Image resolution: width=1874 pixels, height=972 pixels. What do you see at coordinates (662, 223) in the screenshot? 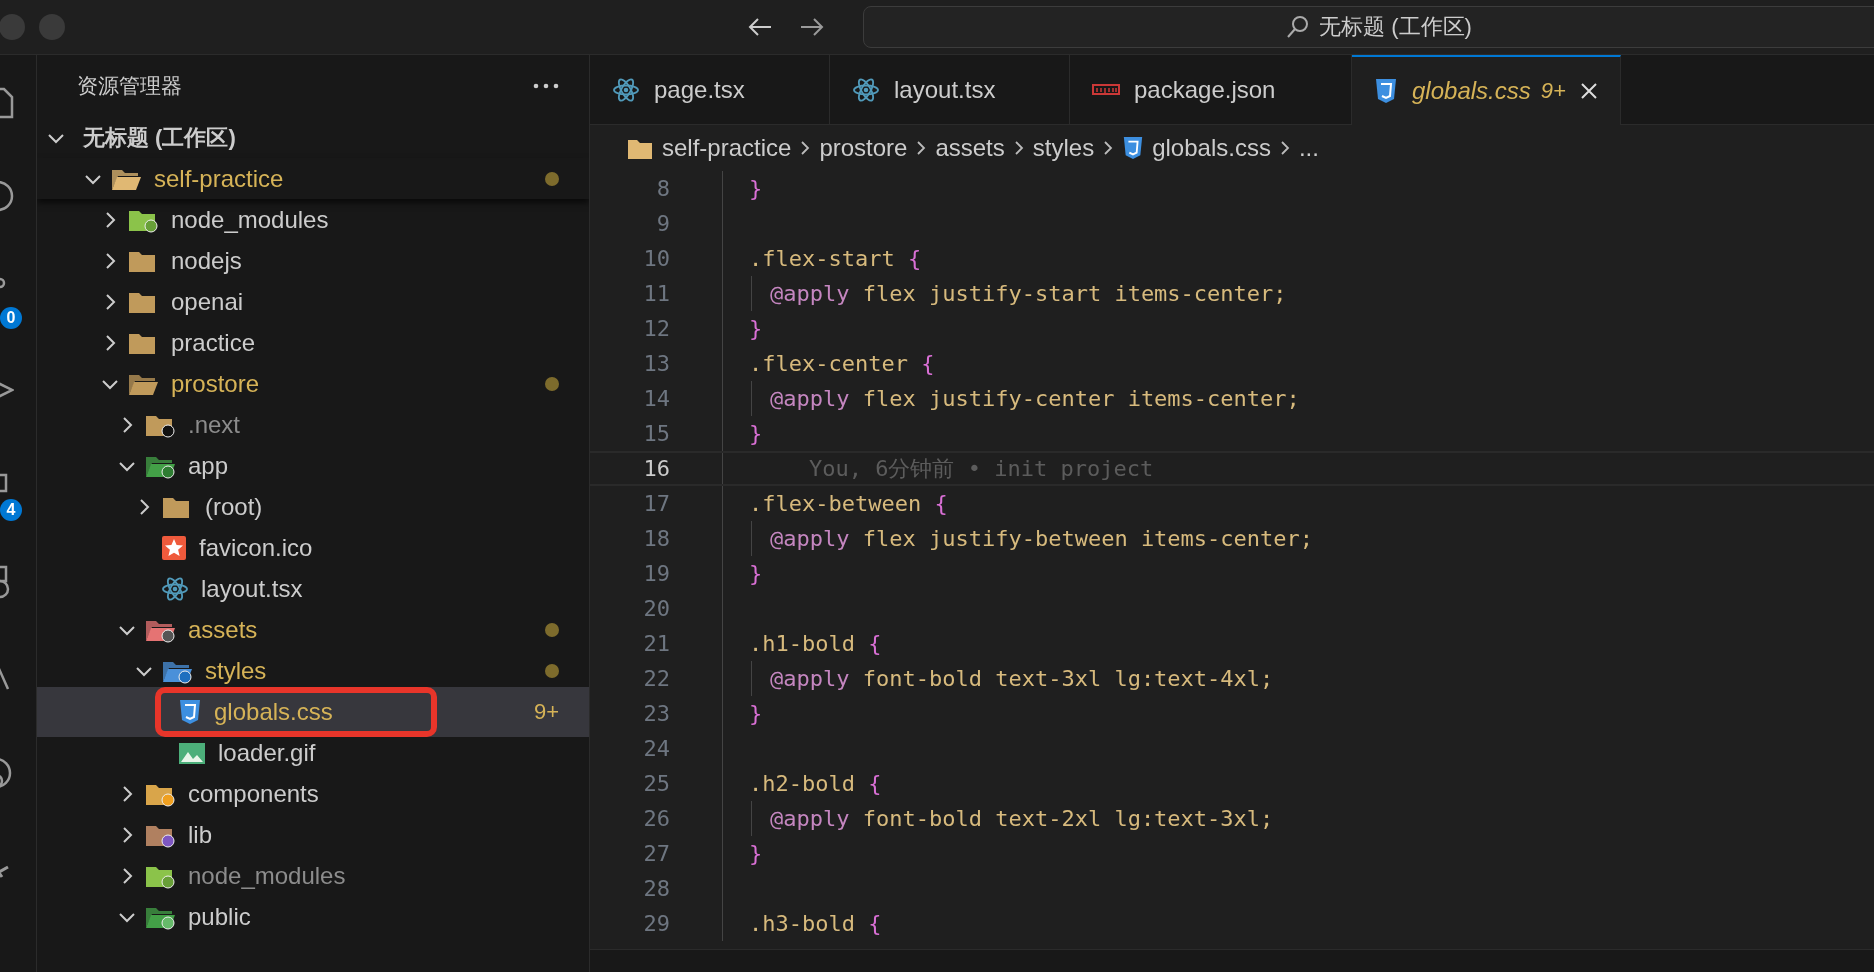
I see `line-number: 9` at bounding box center [662, 223].